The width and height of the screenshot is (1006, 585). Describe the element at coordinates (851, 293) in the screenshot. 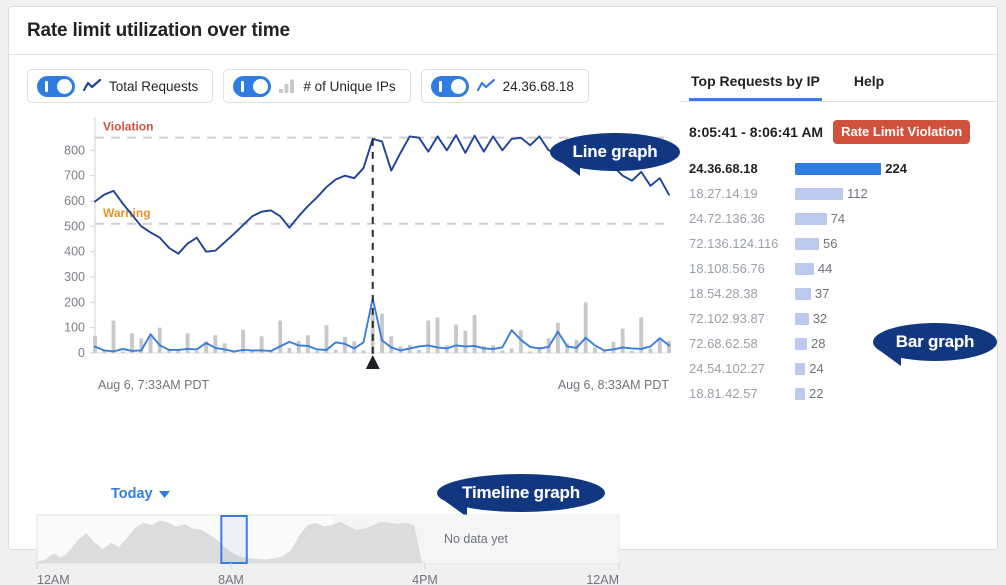

I see `top-ip-bar-cell: 37` at that location.